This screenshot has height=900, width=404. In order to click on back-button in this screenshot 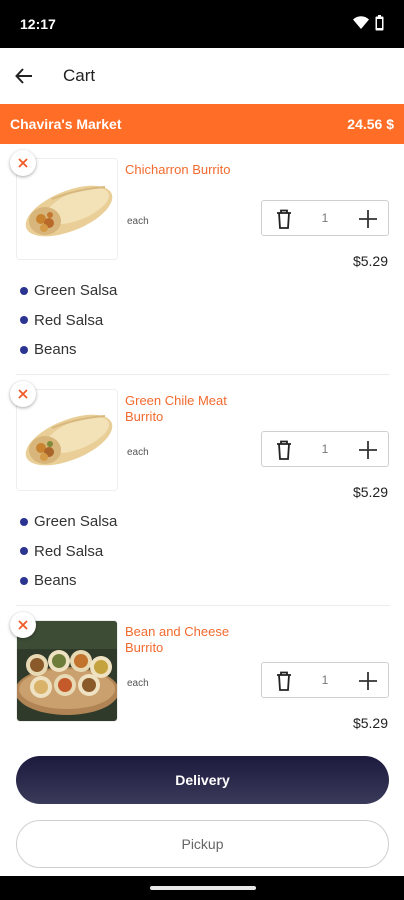, I will do `click(24, 76)`.